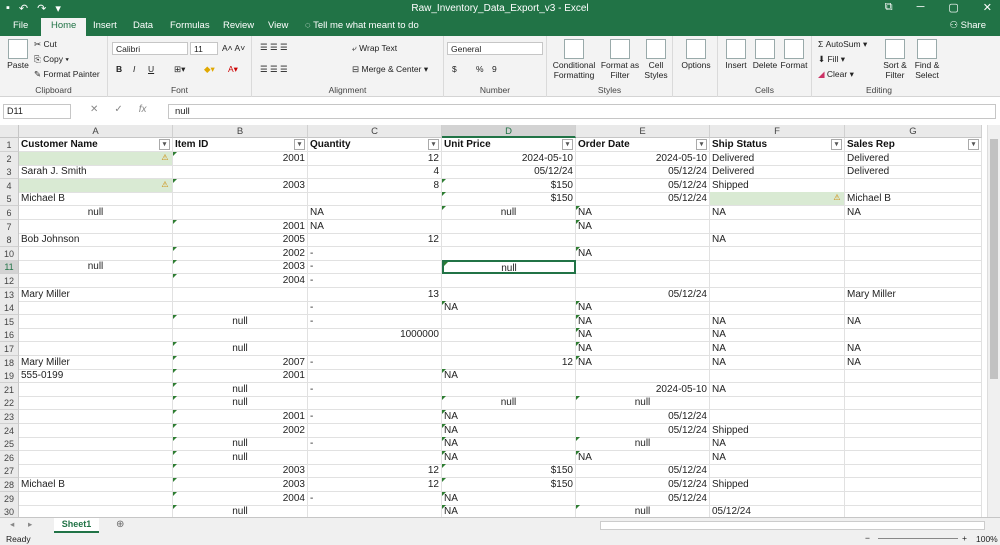 This screenshot has width=1000, height=545. What do you see at coordinates (9, 321) in the screenshot?
I see `row-header: 15` at bounding box center [9, 321].